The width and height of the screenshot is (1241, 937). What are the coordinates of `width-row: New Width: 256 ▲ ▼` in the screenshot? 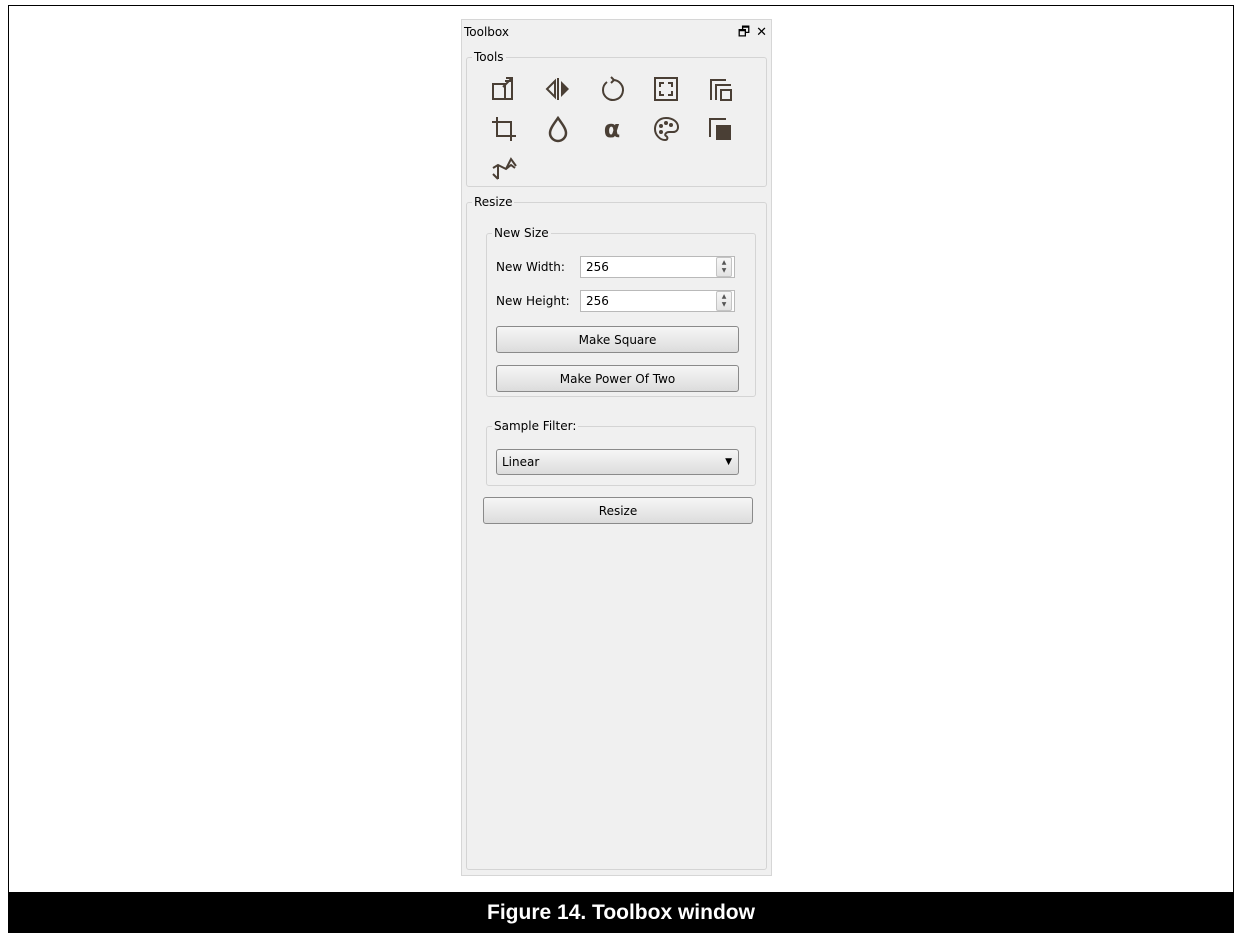 It's located at (615, 267).